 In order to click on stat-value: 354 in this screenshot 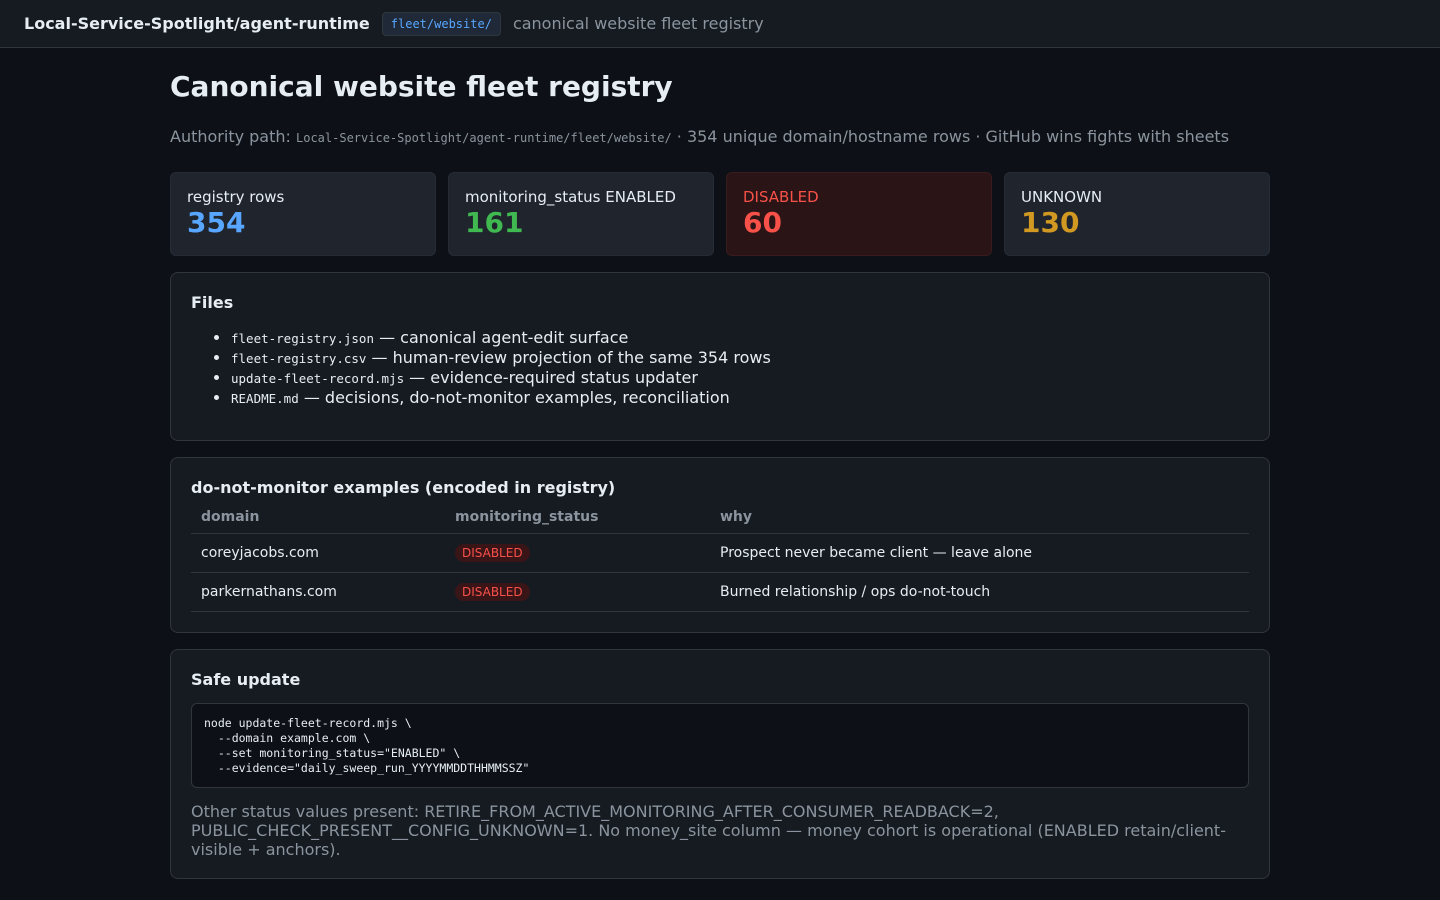, I will do `click(216, 222)`.